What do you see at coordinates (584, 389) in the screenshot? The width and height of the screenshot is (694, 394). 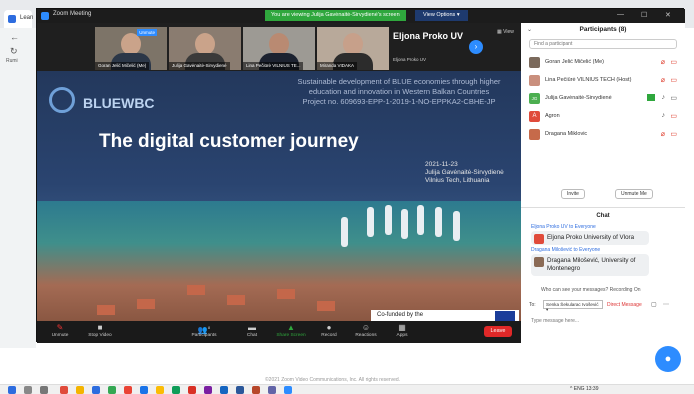 I see `system-tray: ^ ENG 13:39` at bounding box center [584, 389].